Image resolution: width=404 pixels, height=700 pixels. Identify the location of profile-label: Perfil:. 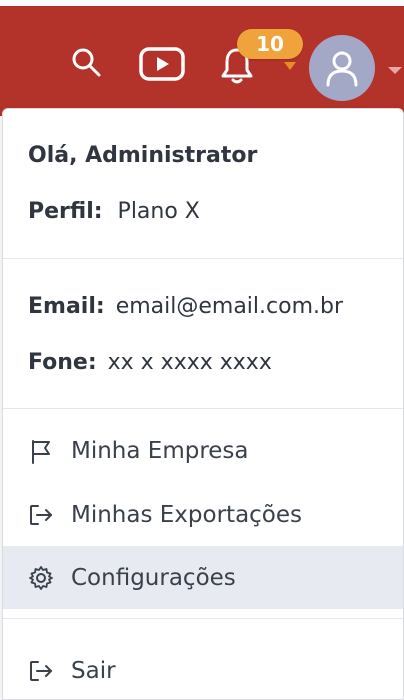
(65, 211).